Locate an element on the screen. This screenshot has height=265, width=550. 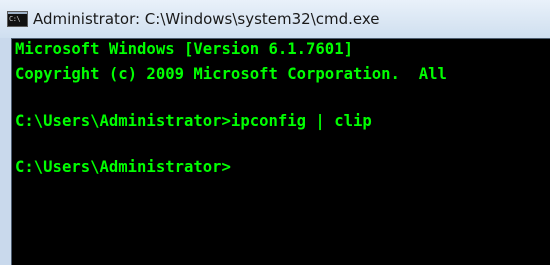
console-line-prompt: C:\Users\Administrator> is located at coordinates (123, 167).